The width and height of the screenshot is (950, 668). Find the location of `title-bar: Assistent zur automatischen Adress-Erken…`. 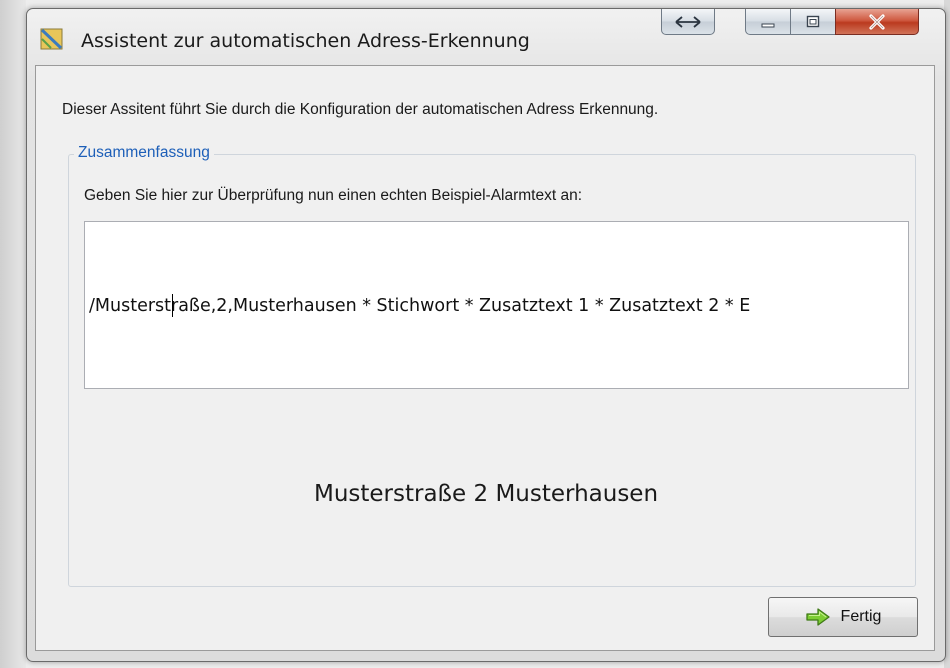

title-bar: Assistent zur automatischen Adress-Erken… is located at coordinates (486, 37).